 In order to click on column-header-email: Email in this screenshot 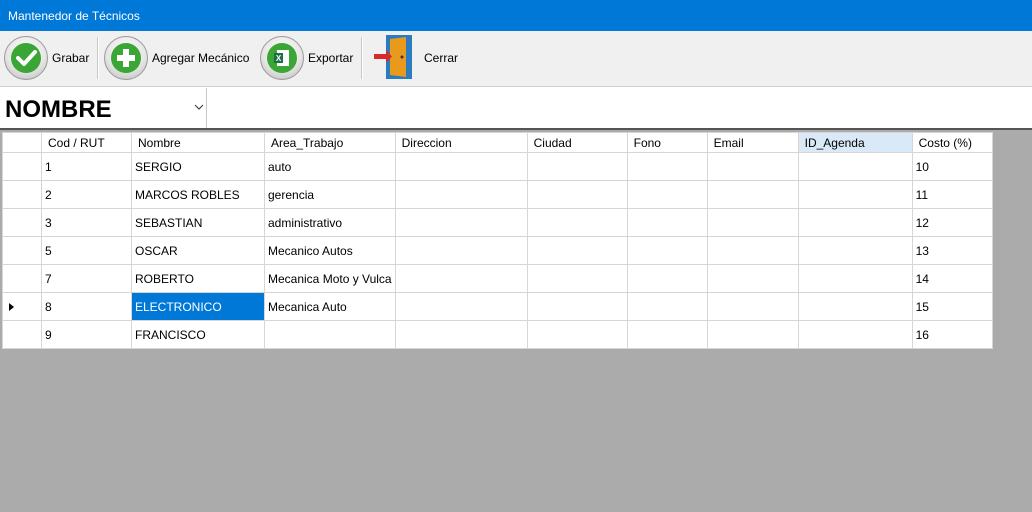, I will do `click(752, 142)`.